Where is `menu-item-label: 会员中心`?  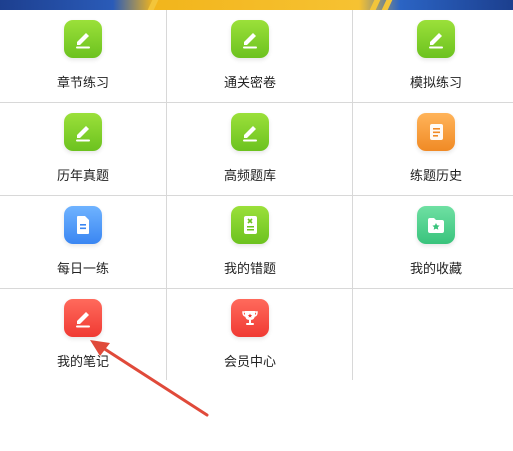
menu-item-label: 会员中心 is located at coordinates (249, 362).